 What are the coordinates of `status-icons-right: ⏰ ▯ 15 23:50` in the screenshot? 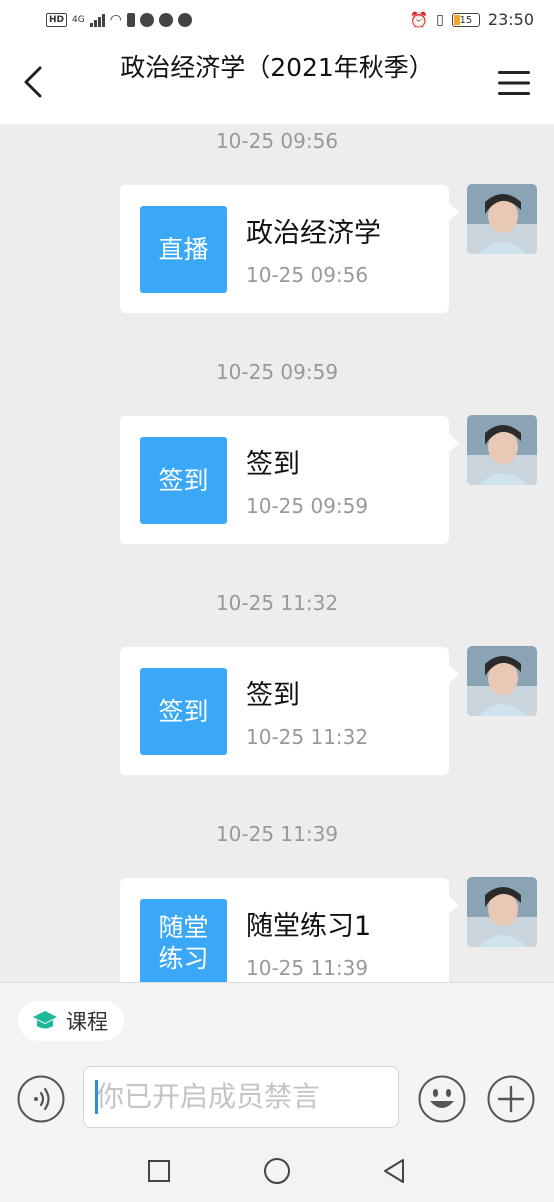 It's located at (471, 19).